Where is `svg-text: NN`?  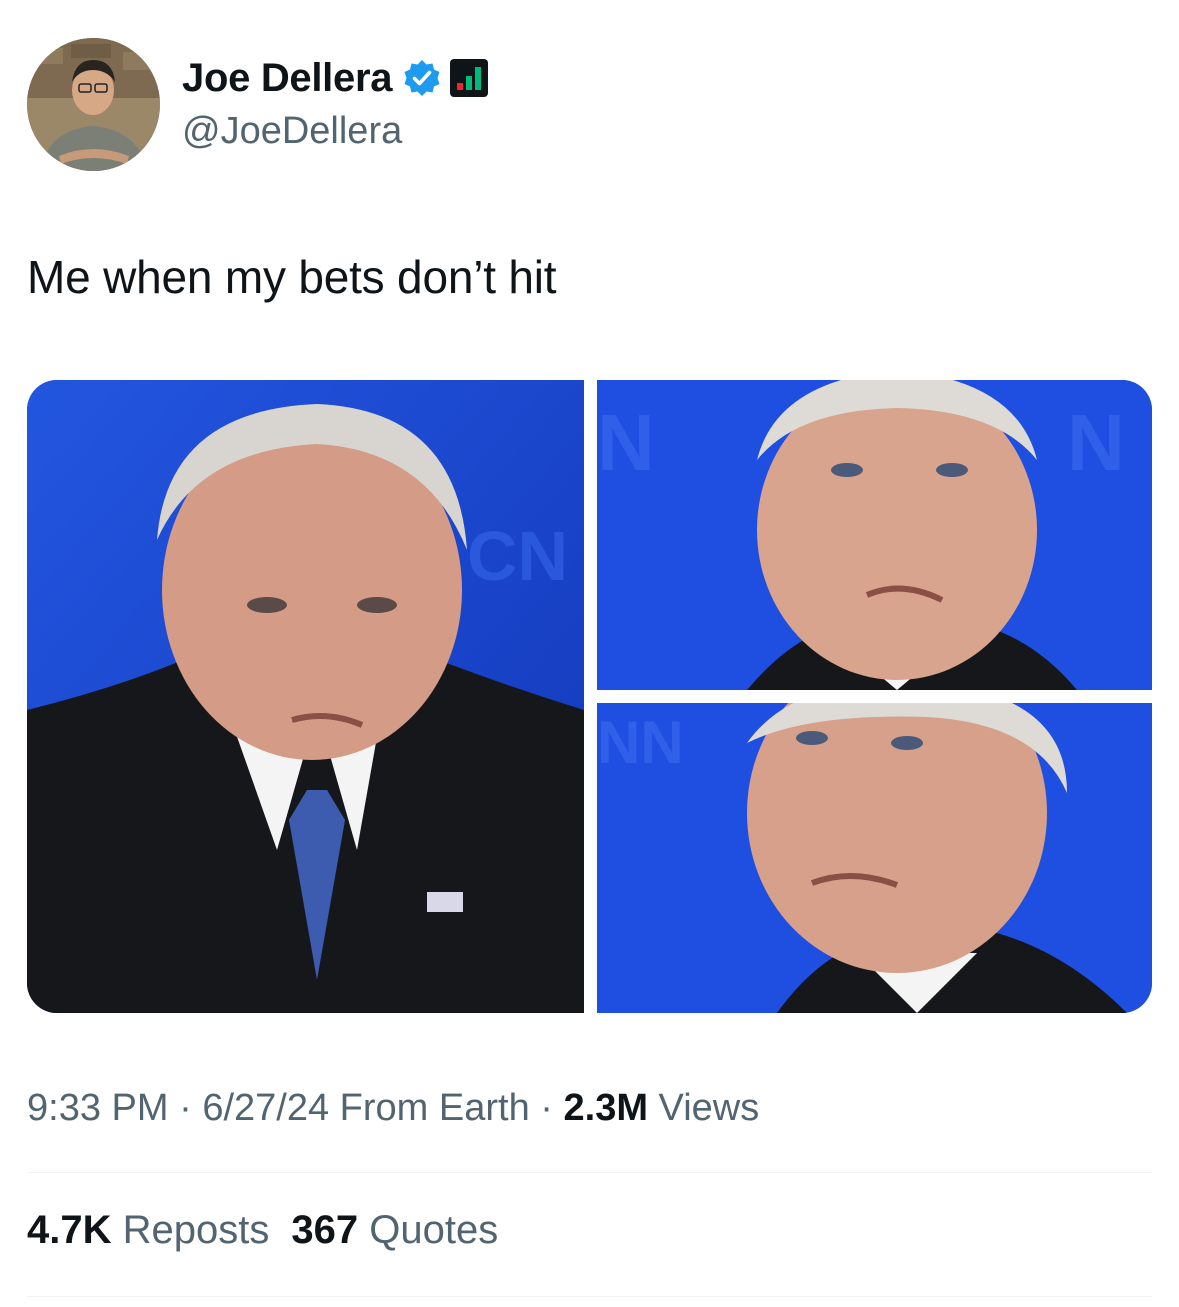 svg-text: NN is located at coordinates (640, 742).